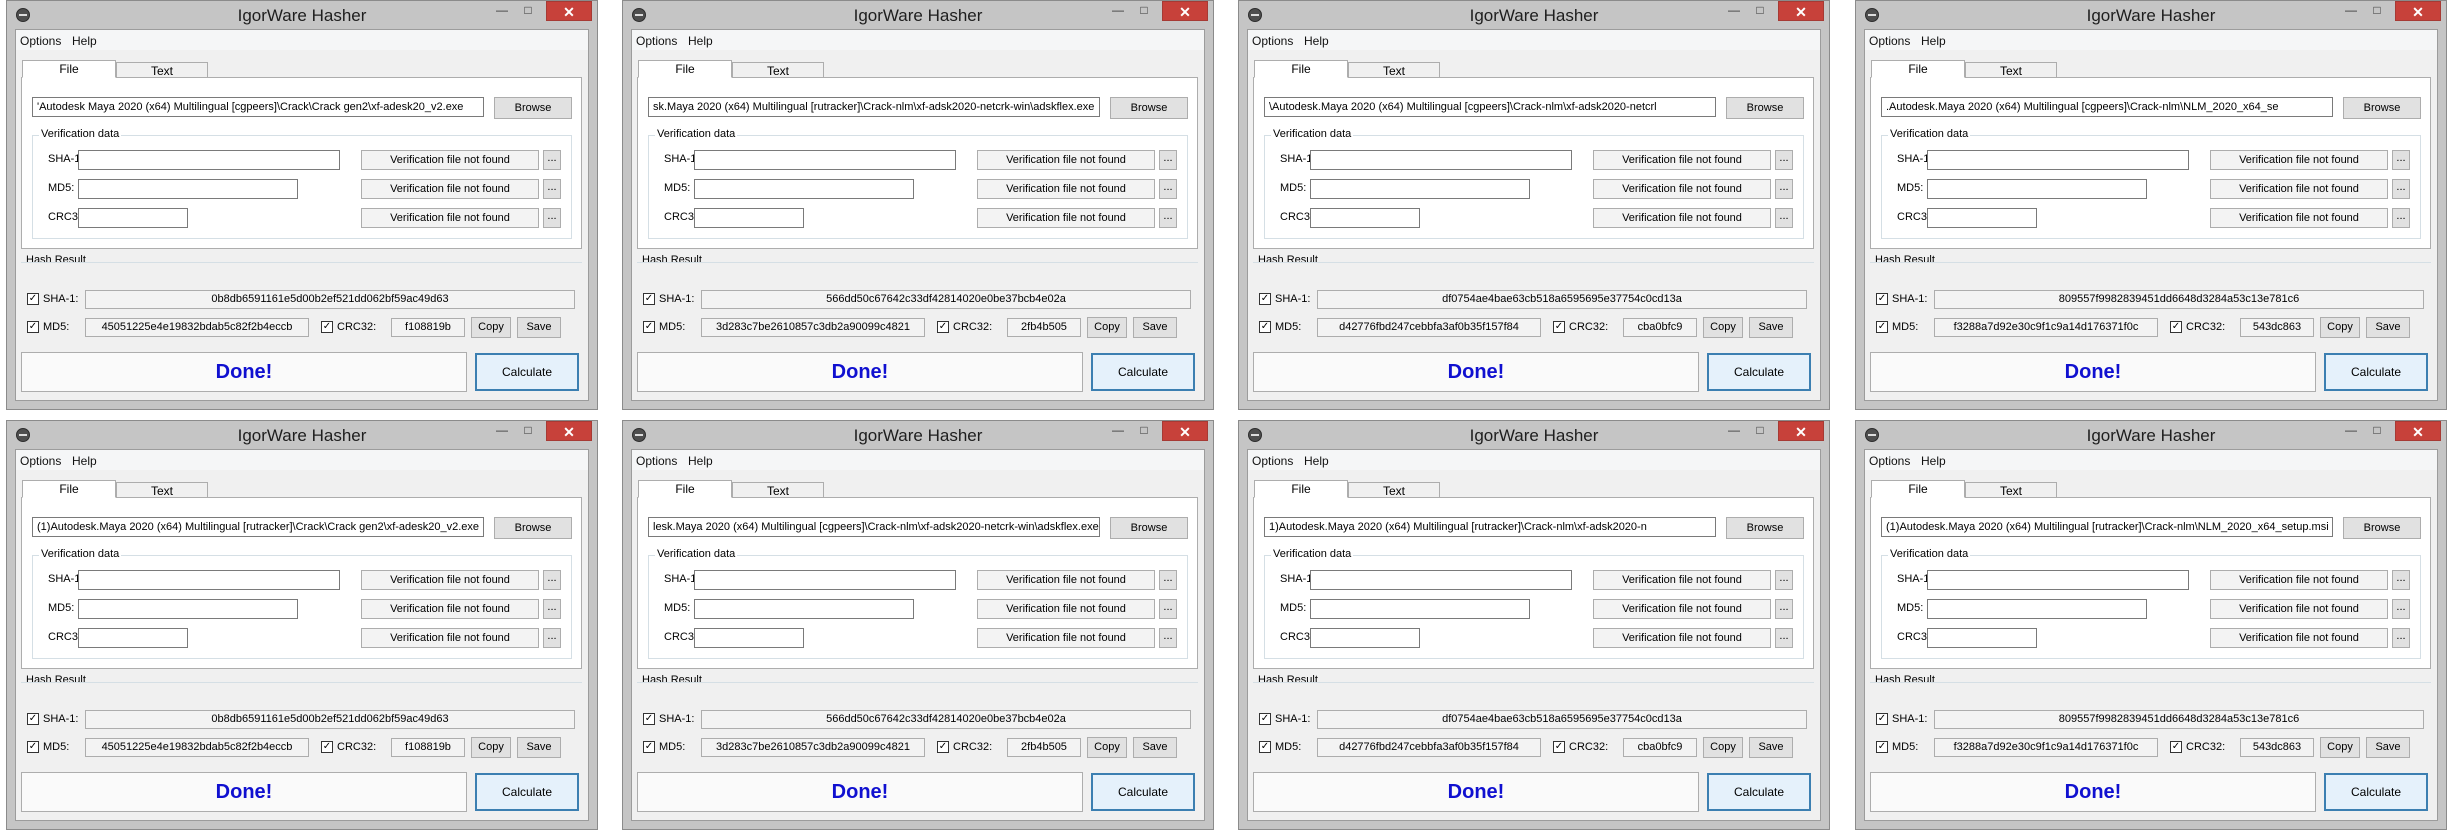  Describe the element at coordinates (84, 461) in the screenshot. I see `menu-help: Help` at that location.